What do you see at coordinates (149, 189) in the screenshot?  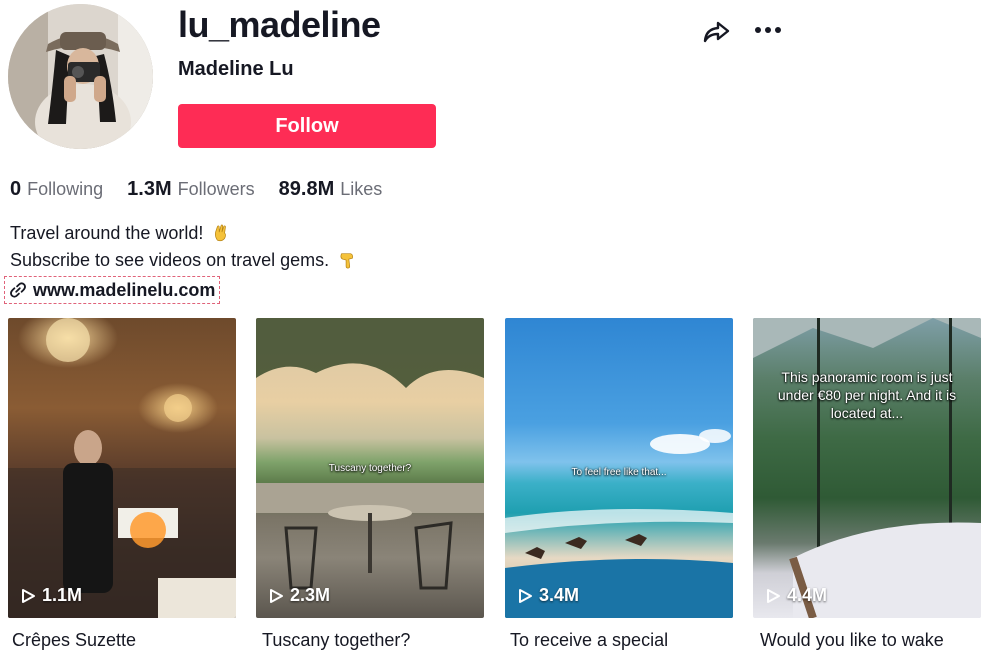 I see `stat-value: 1.3M` at bounding box center [149, 189].